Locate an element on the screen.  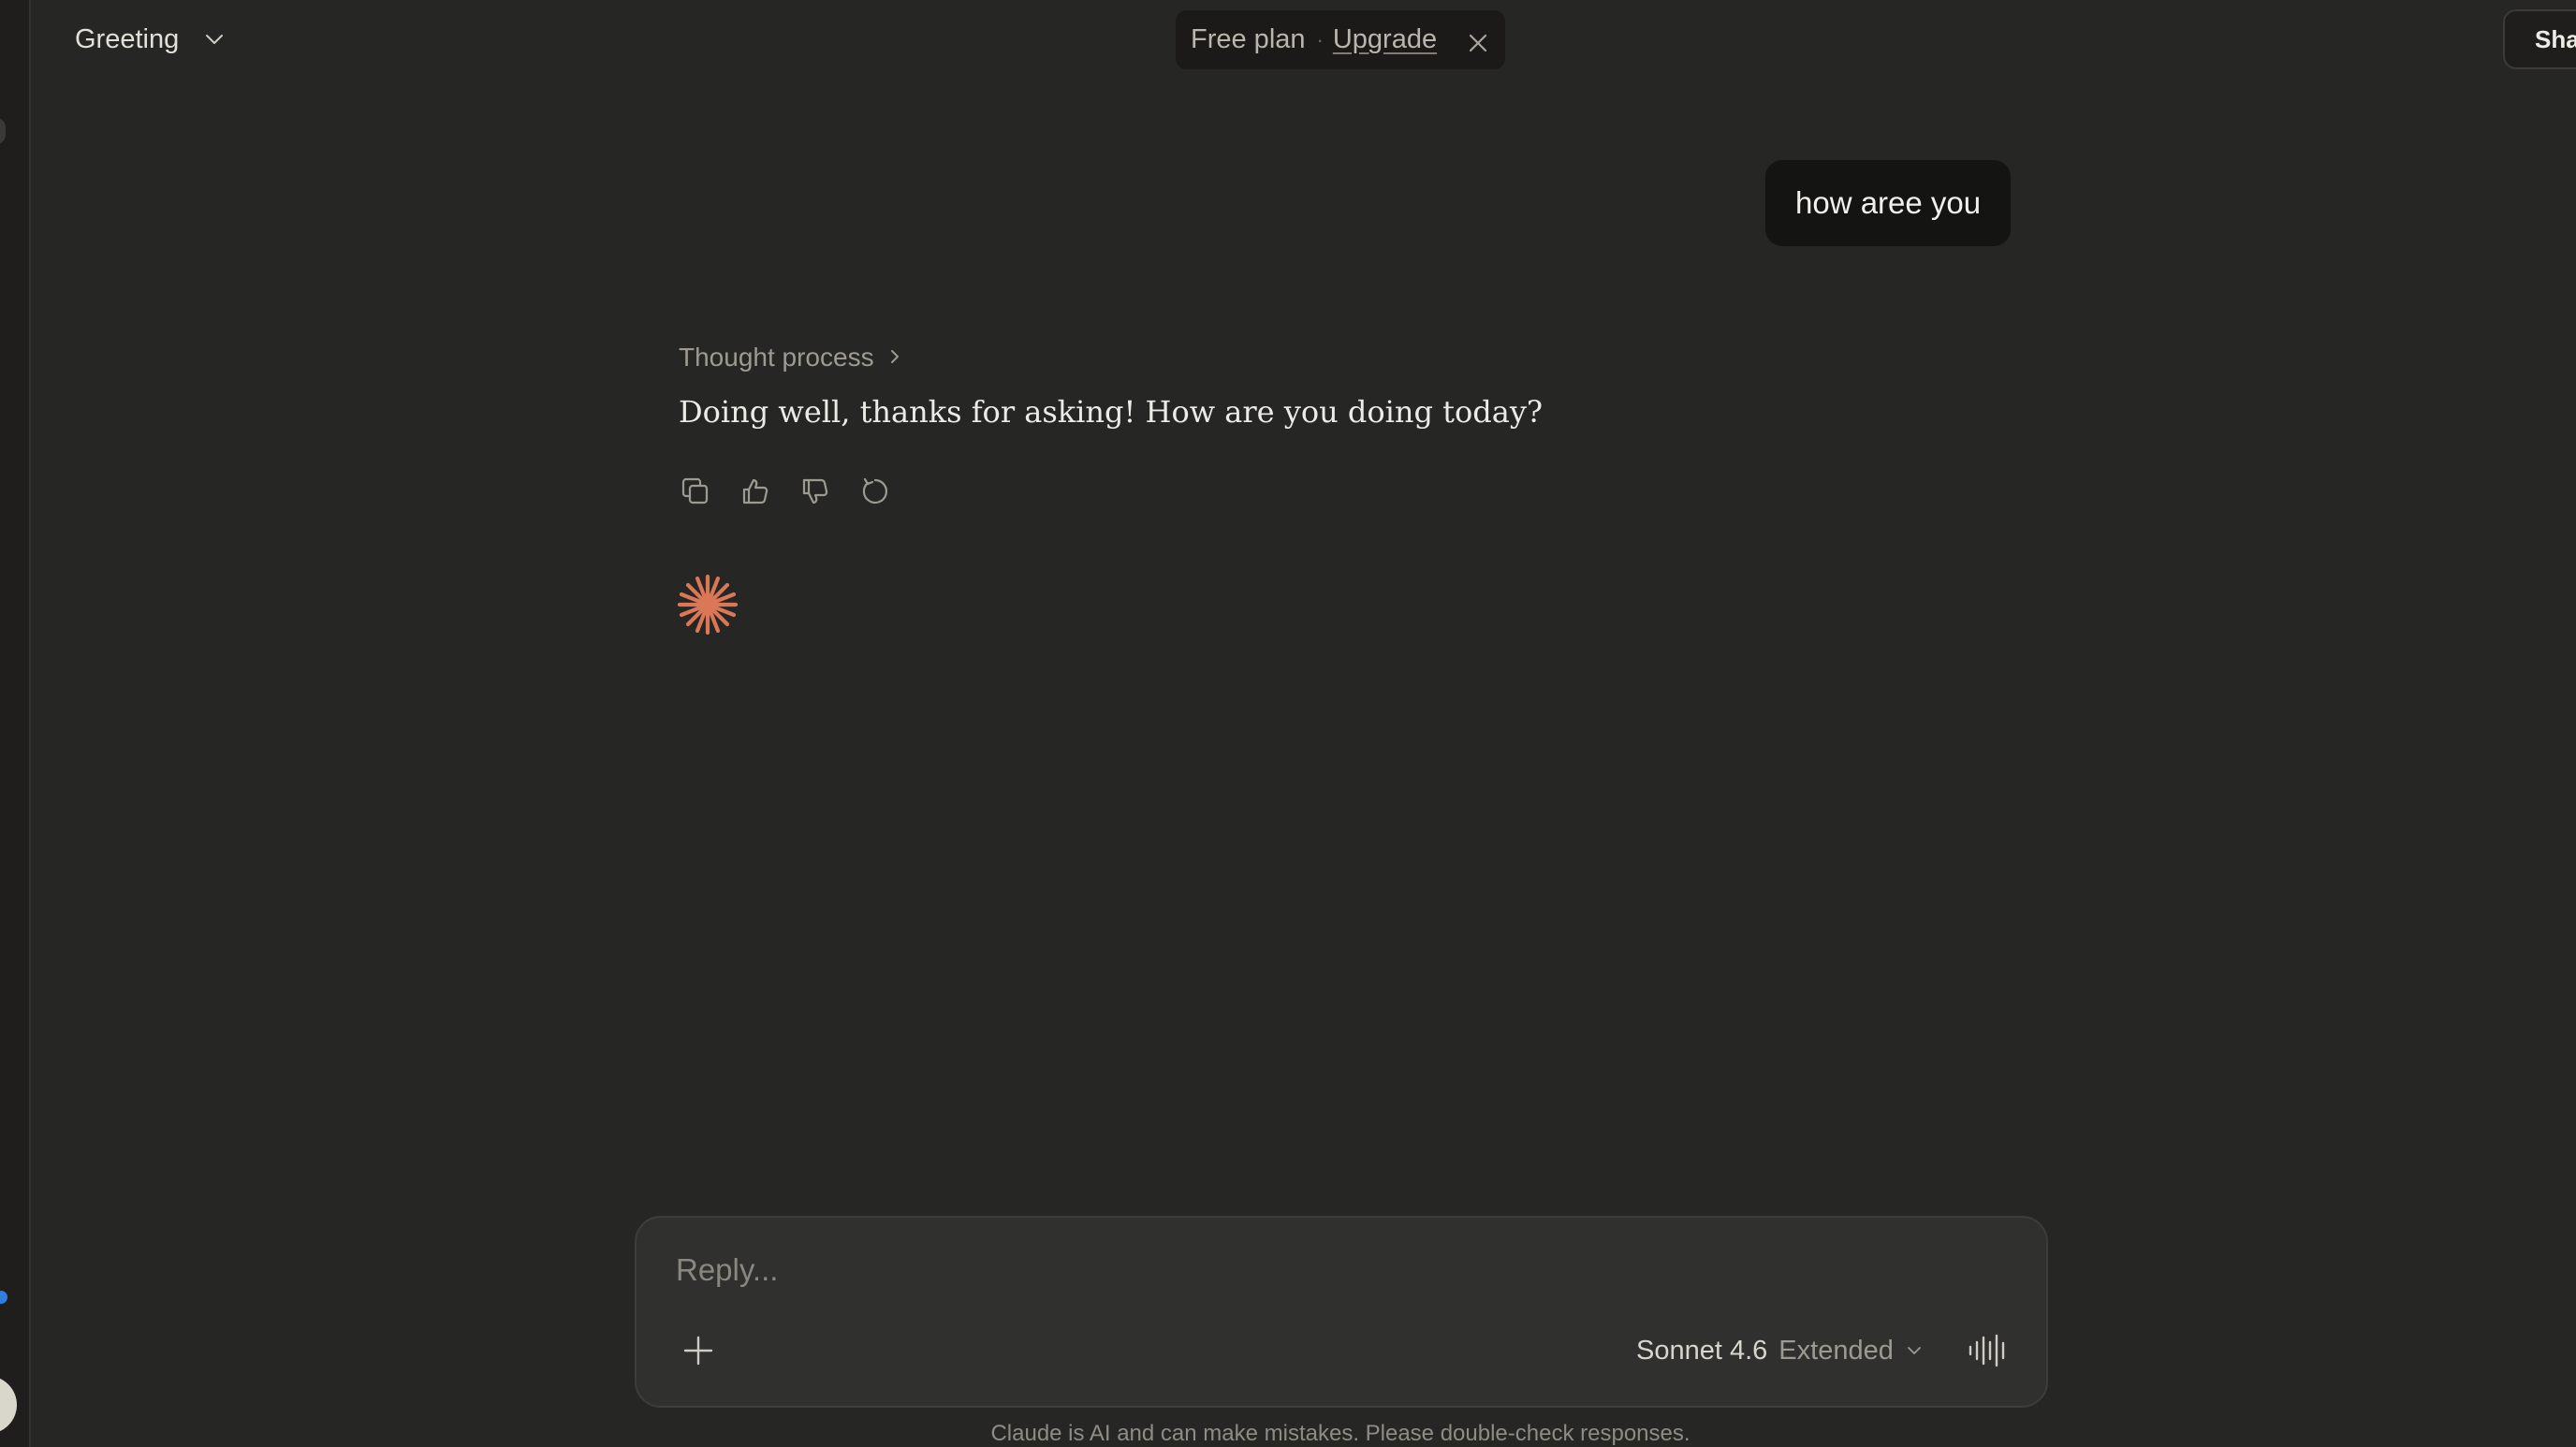
voice-waveform-icon is located at coordinates (1987, 1350).